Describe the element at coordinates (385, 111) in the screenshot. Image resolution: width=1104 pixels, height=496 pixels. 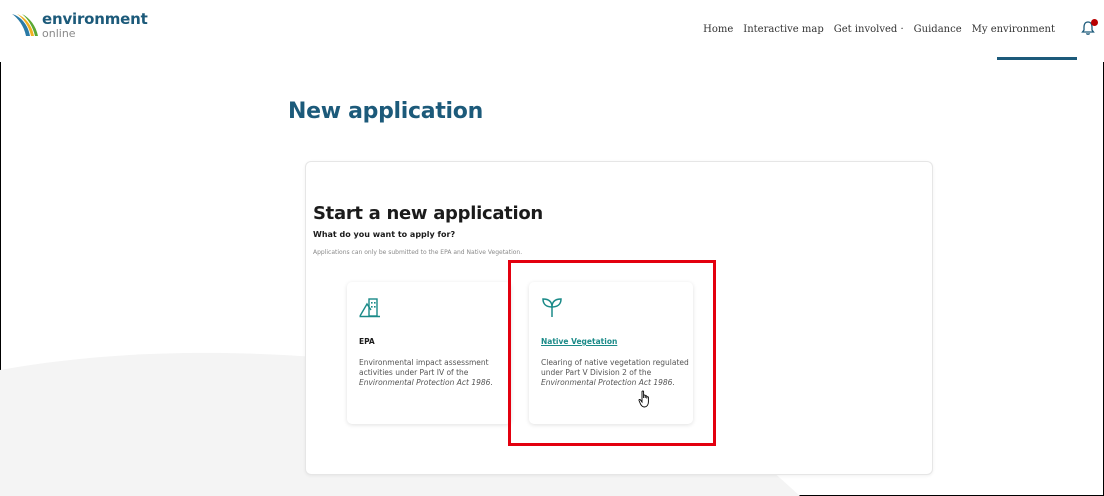
I see `page-title: New application` at that location.